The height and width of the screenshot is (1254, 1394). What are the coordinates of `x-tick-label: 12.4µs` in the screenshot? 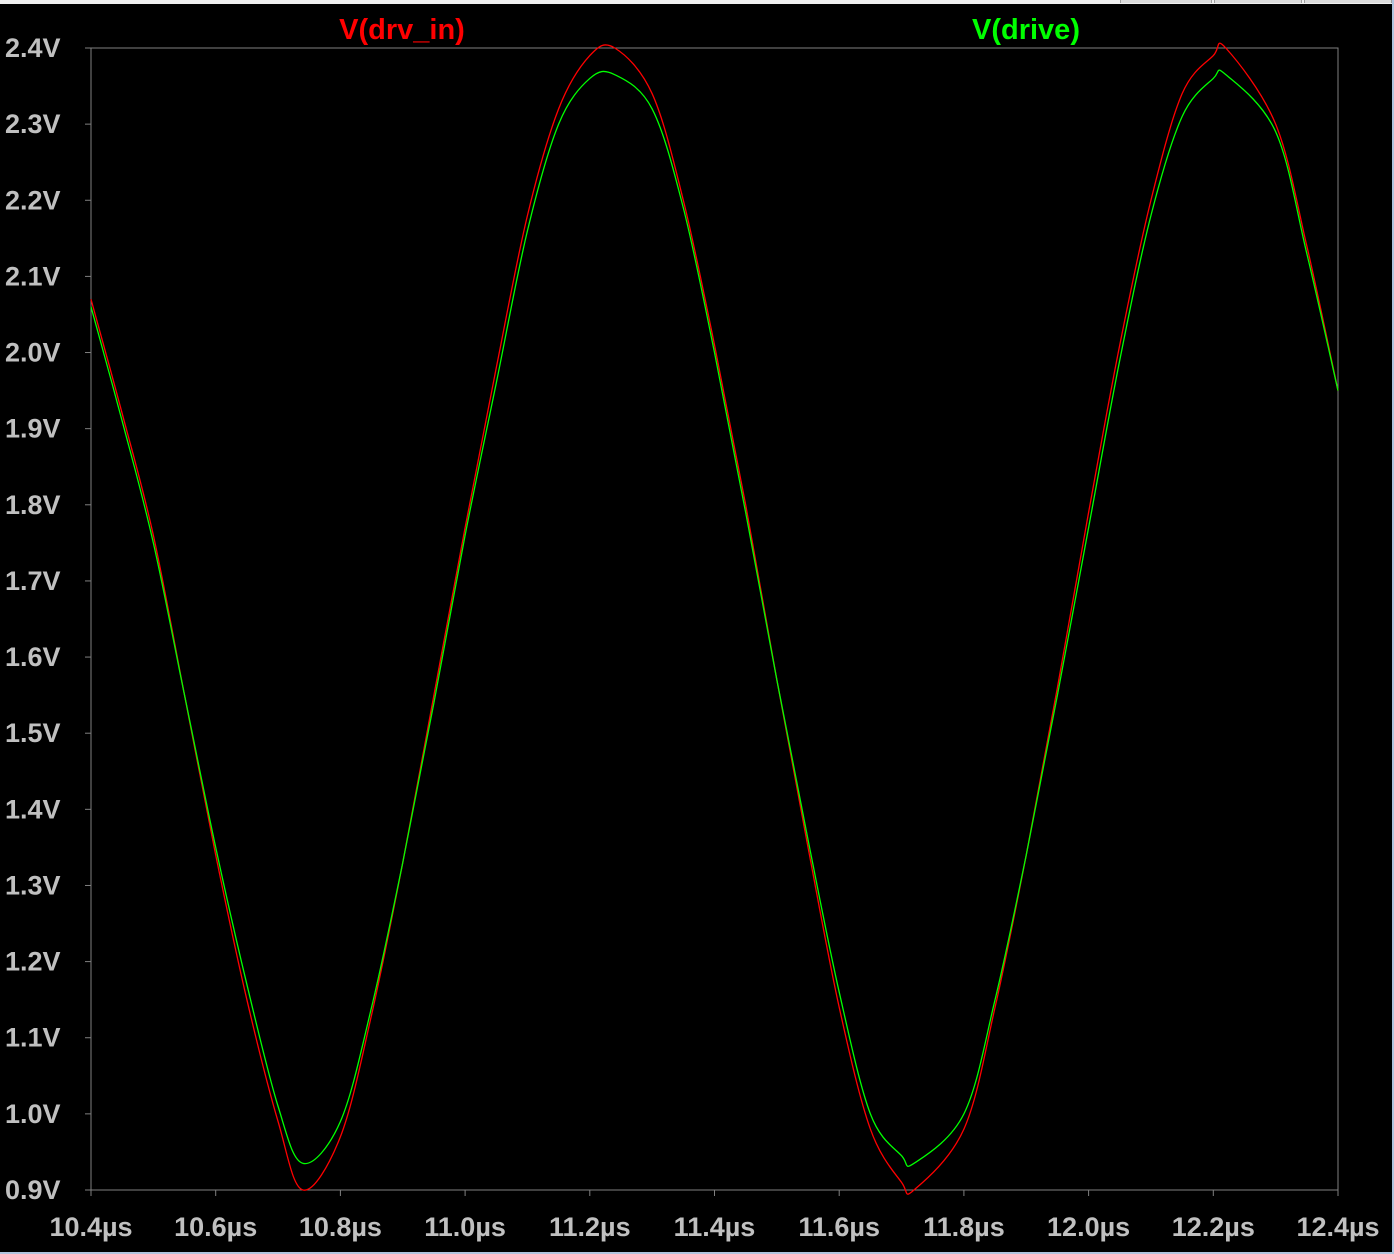 It's located at (1337, 1227).